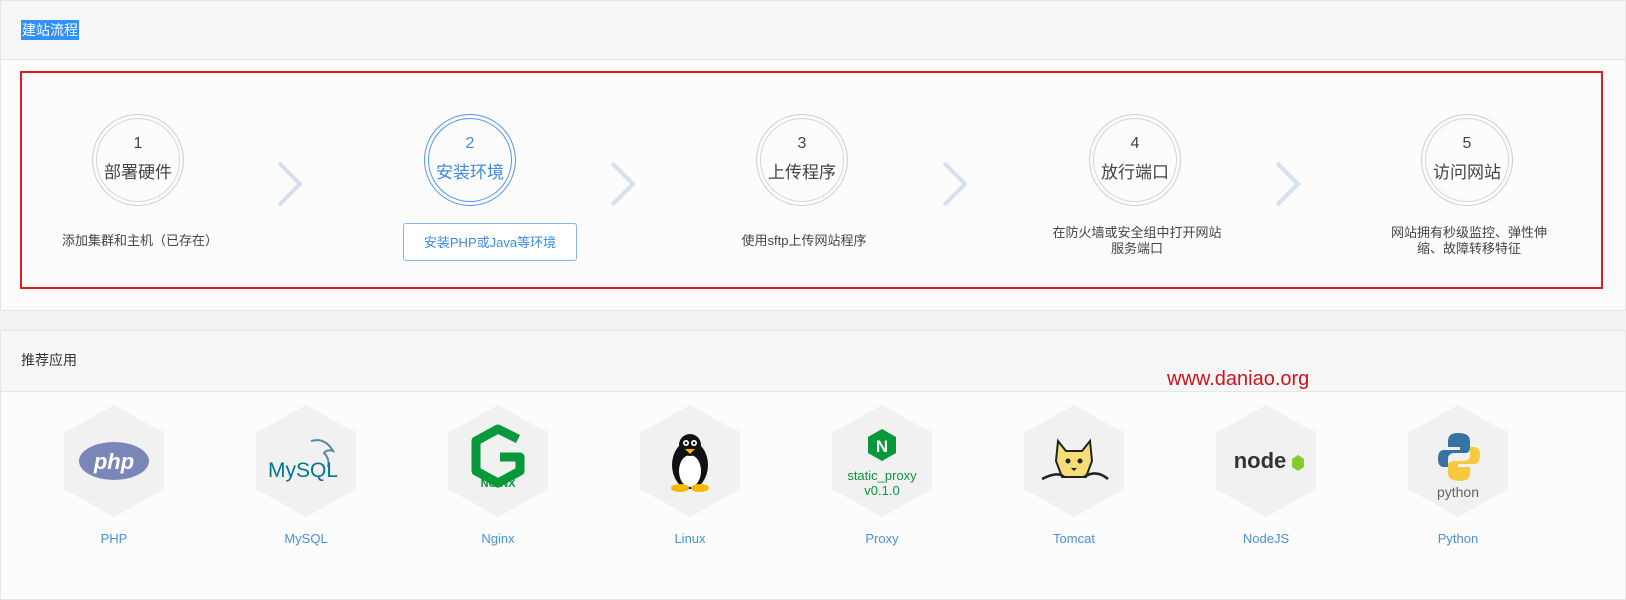 This screenshot has width=1626, height=600. What do you see at coordinates (49, 360) in the screenshot?
I see `recommended-apps-title: 推荐应用` at bounding box center [49, 360].